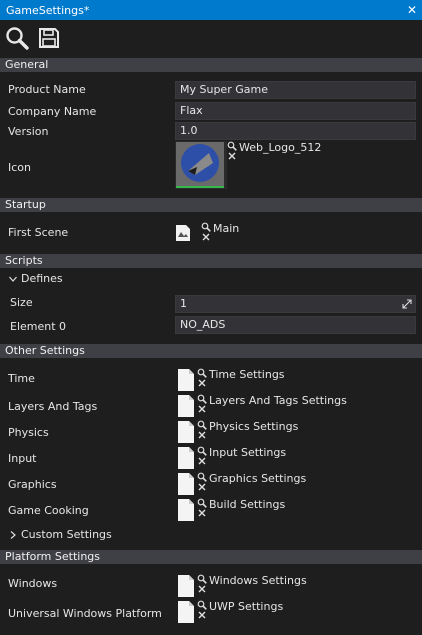  What do you see at coordinates (47, 89) in the screenshot?
I see `product-name-label: Product Name` at bounding box center [47, 89].